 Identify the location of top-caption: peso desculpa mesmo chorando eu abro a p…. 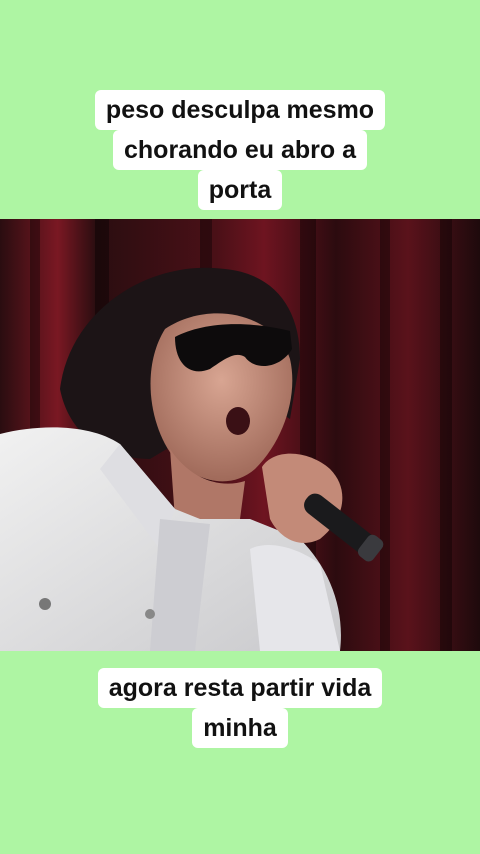
(240, 150).